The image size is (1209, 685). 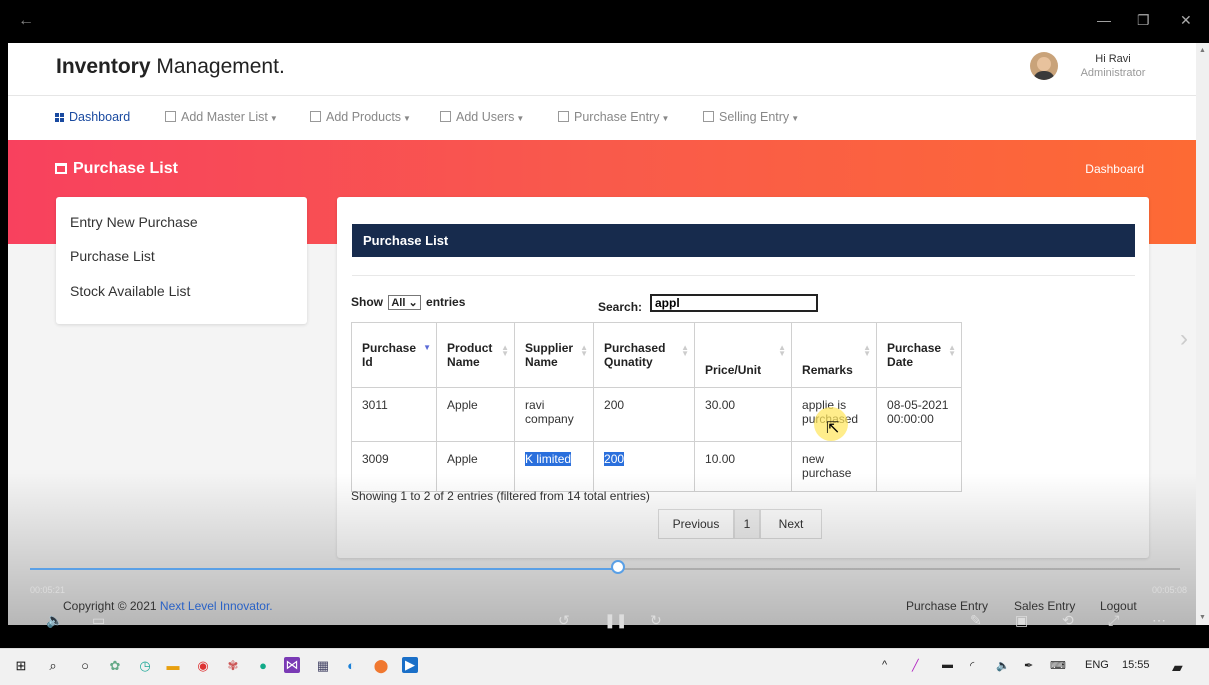 I want to click on footer-link-logout: Logout, so click(x=1118, y=606).